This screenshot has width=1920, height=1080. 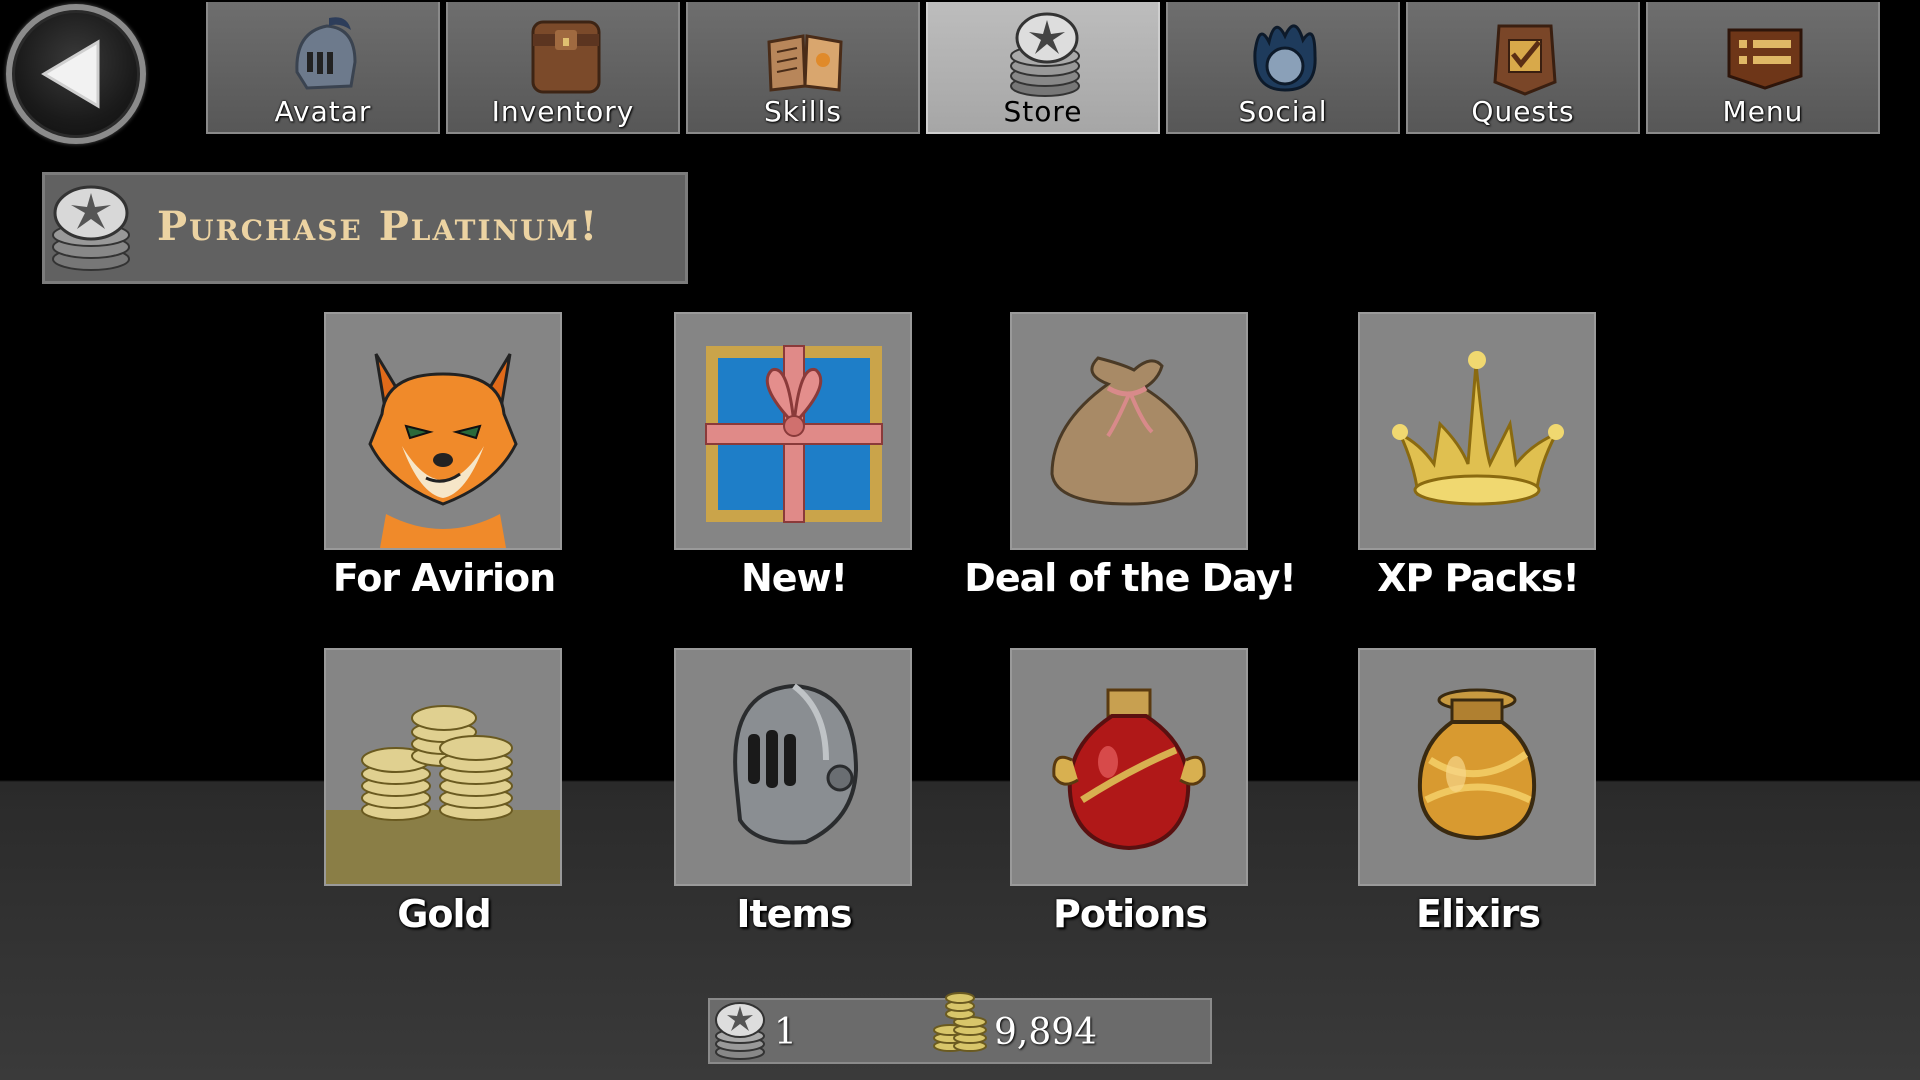 I want to click on item-label: Gold, so click(x=444, y=914).